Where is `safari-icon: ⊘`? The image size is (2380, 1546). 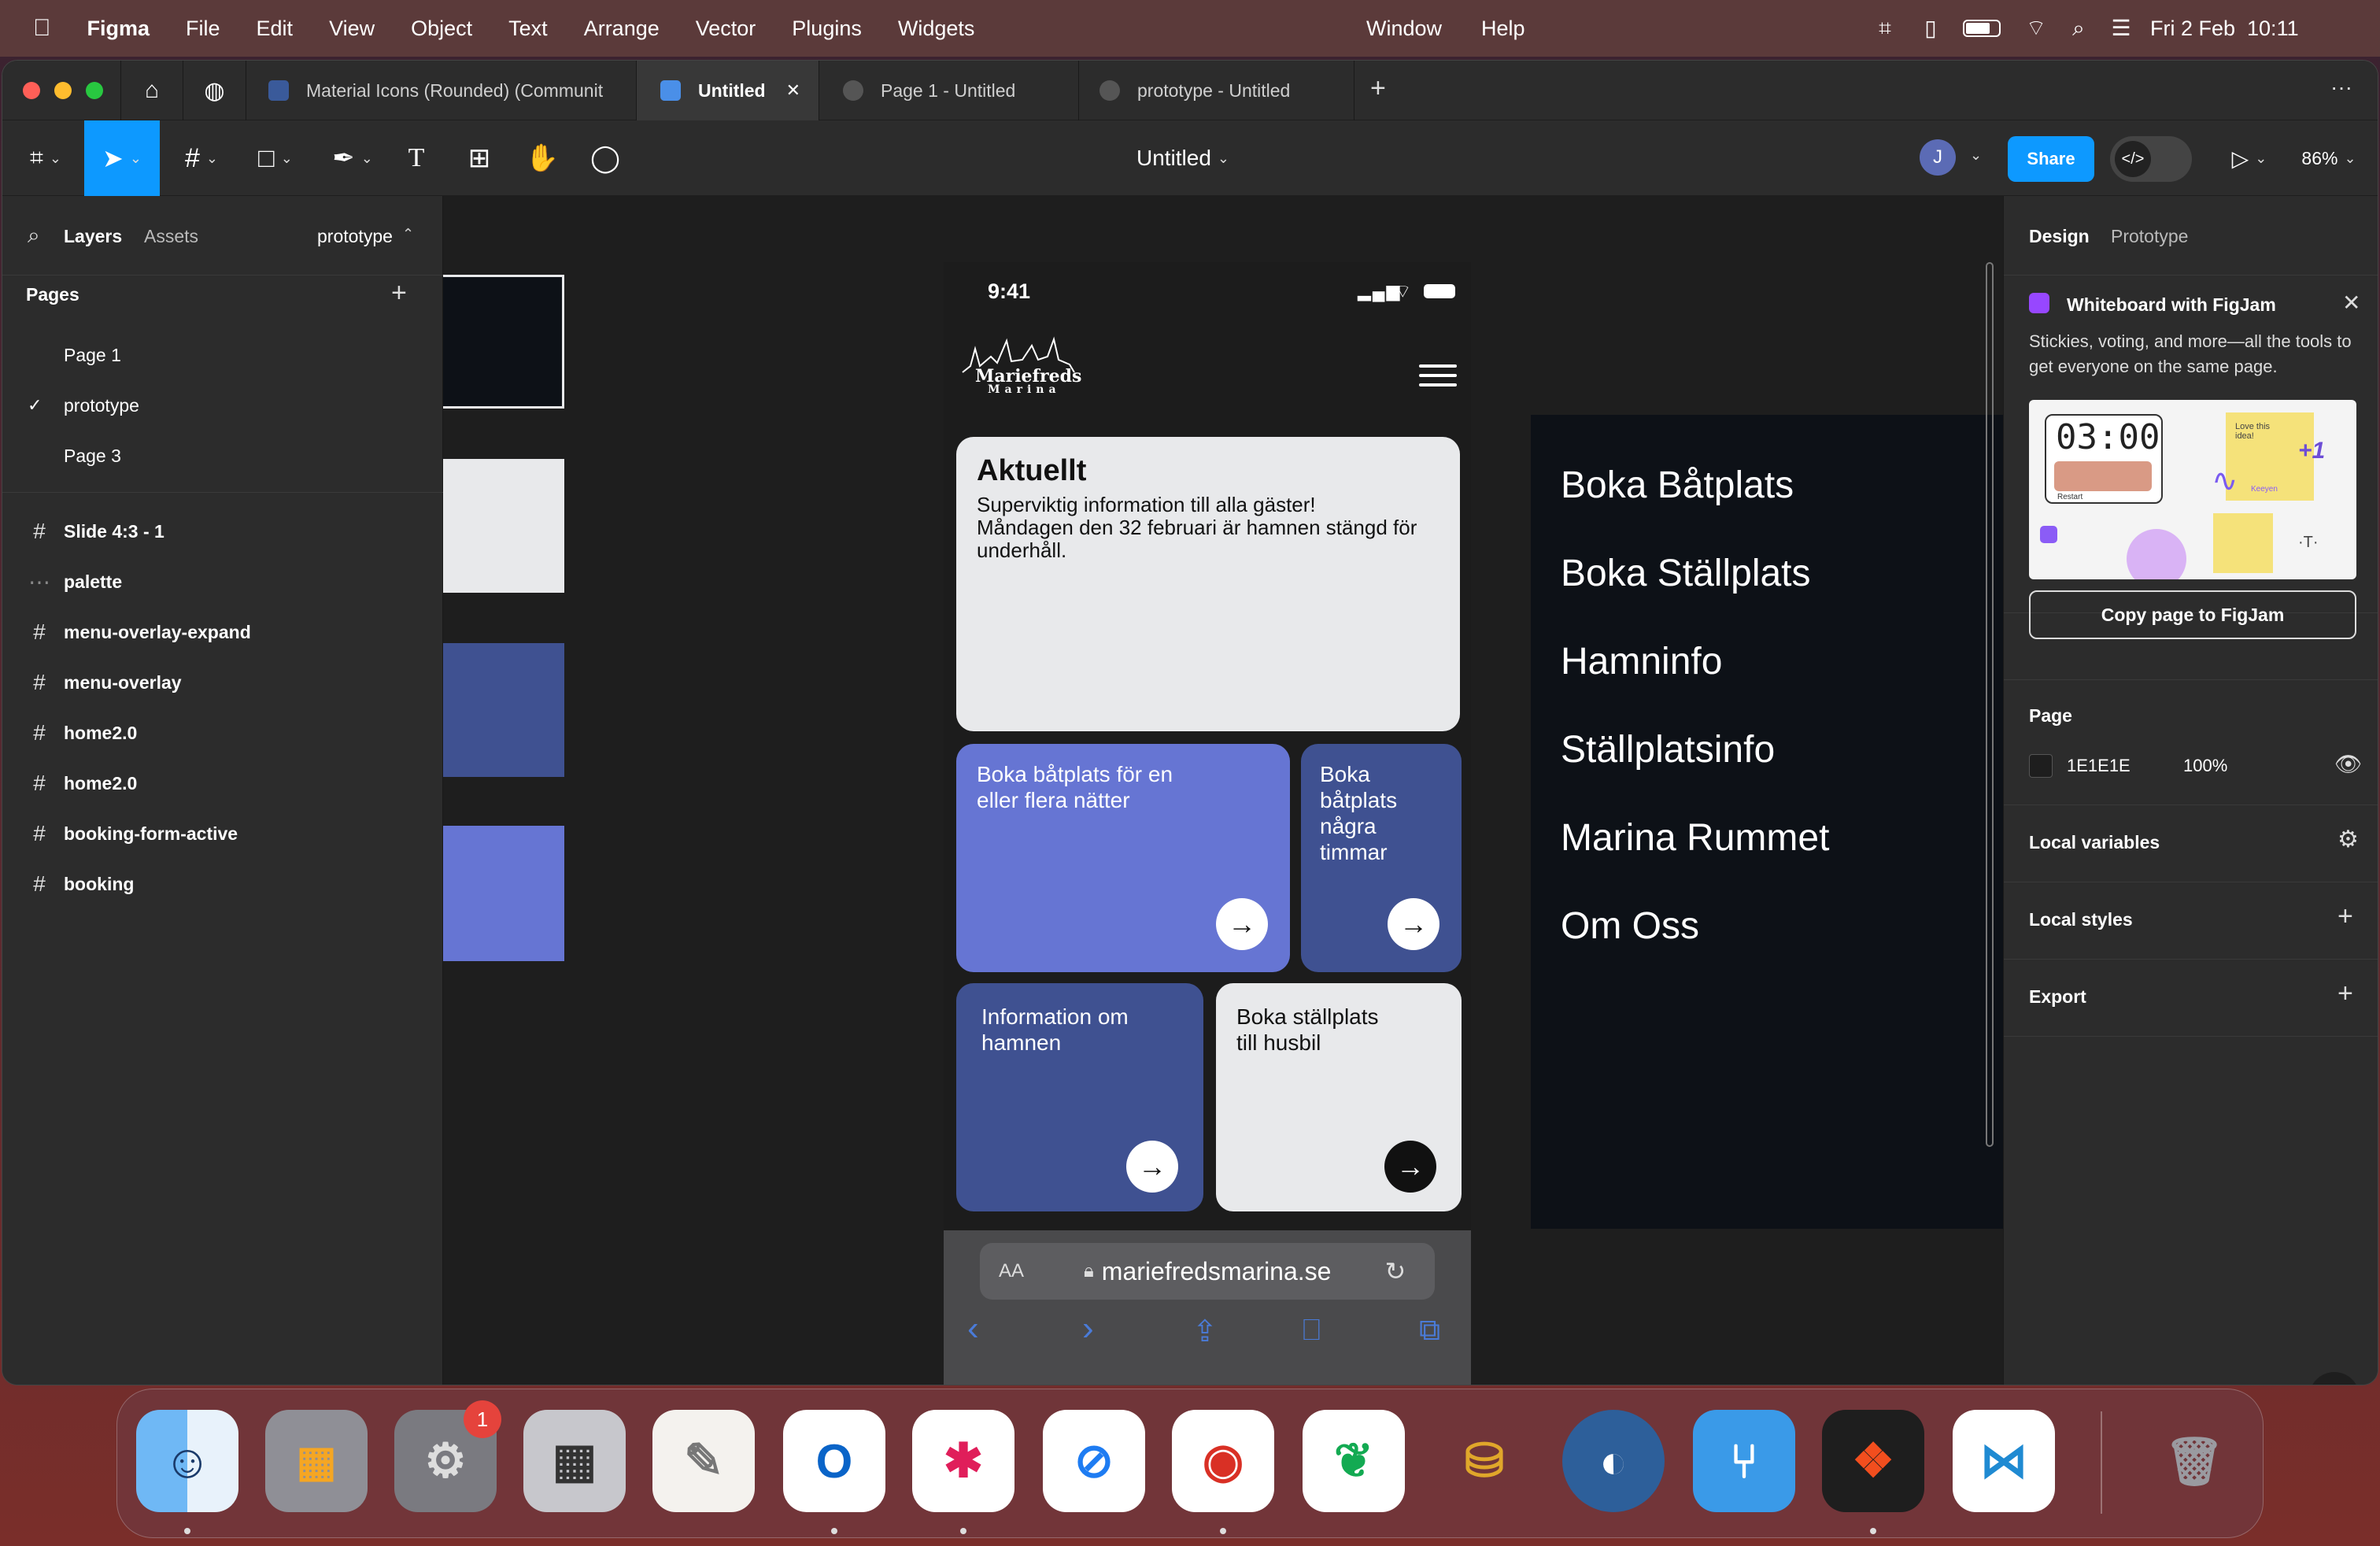 safari-icon: ⊘ is located at coordinates (1094, 1461).